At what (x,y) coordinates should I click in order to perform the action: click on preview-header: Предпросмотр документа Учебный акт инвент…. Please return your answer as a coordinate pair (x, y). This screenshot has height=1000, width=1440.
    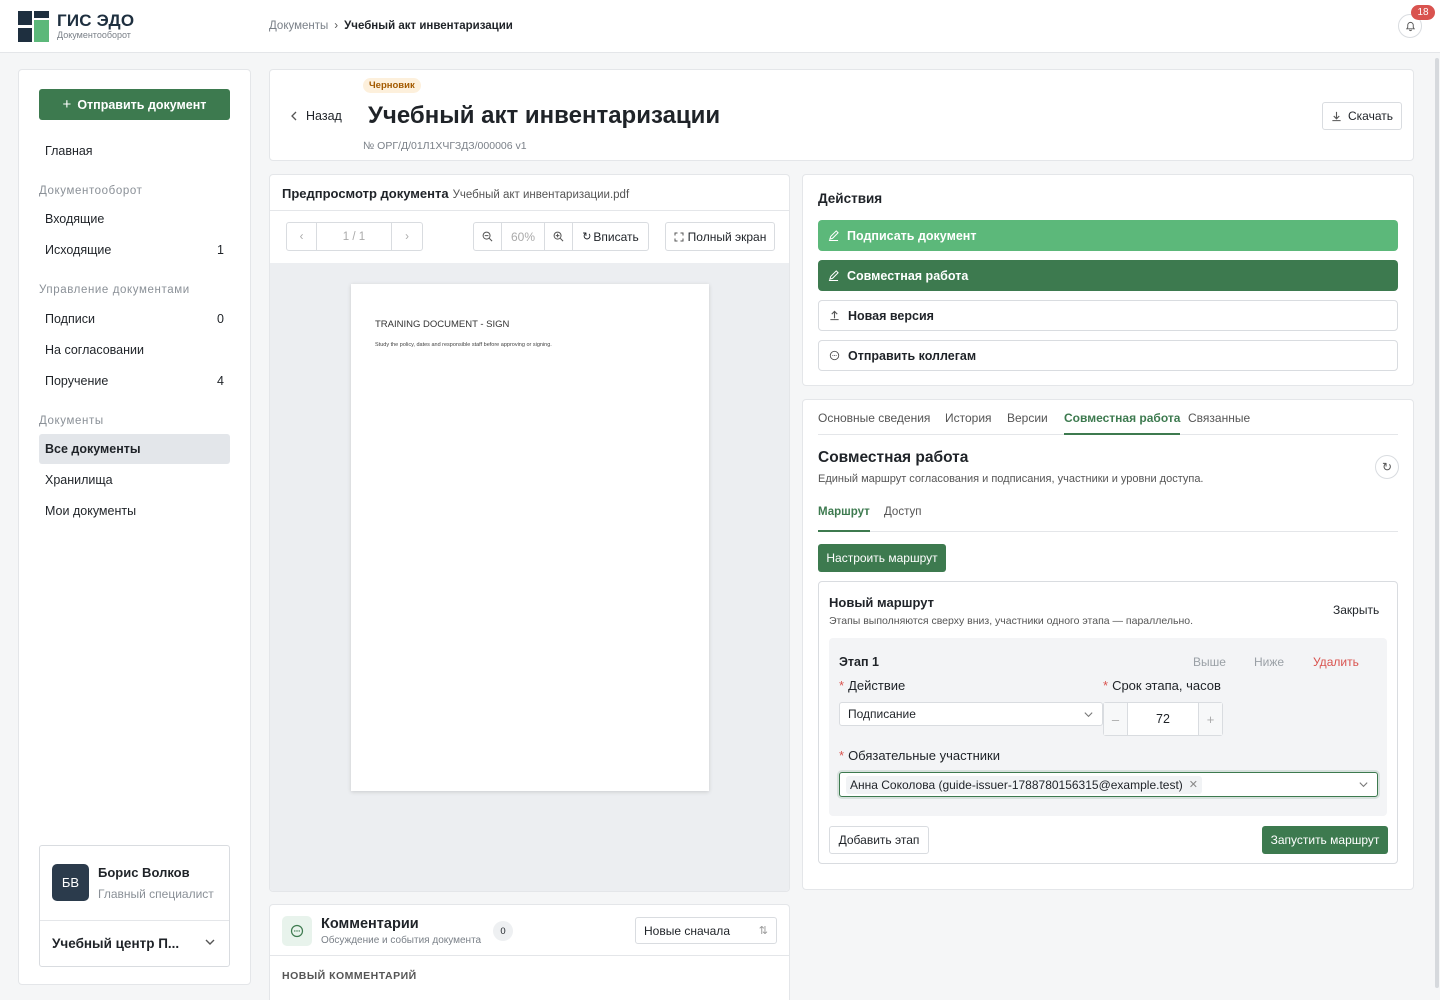
    Looking at the image, I should click on (455, 193).